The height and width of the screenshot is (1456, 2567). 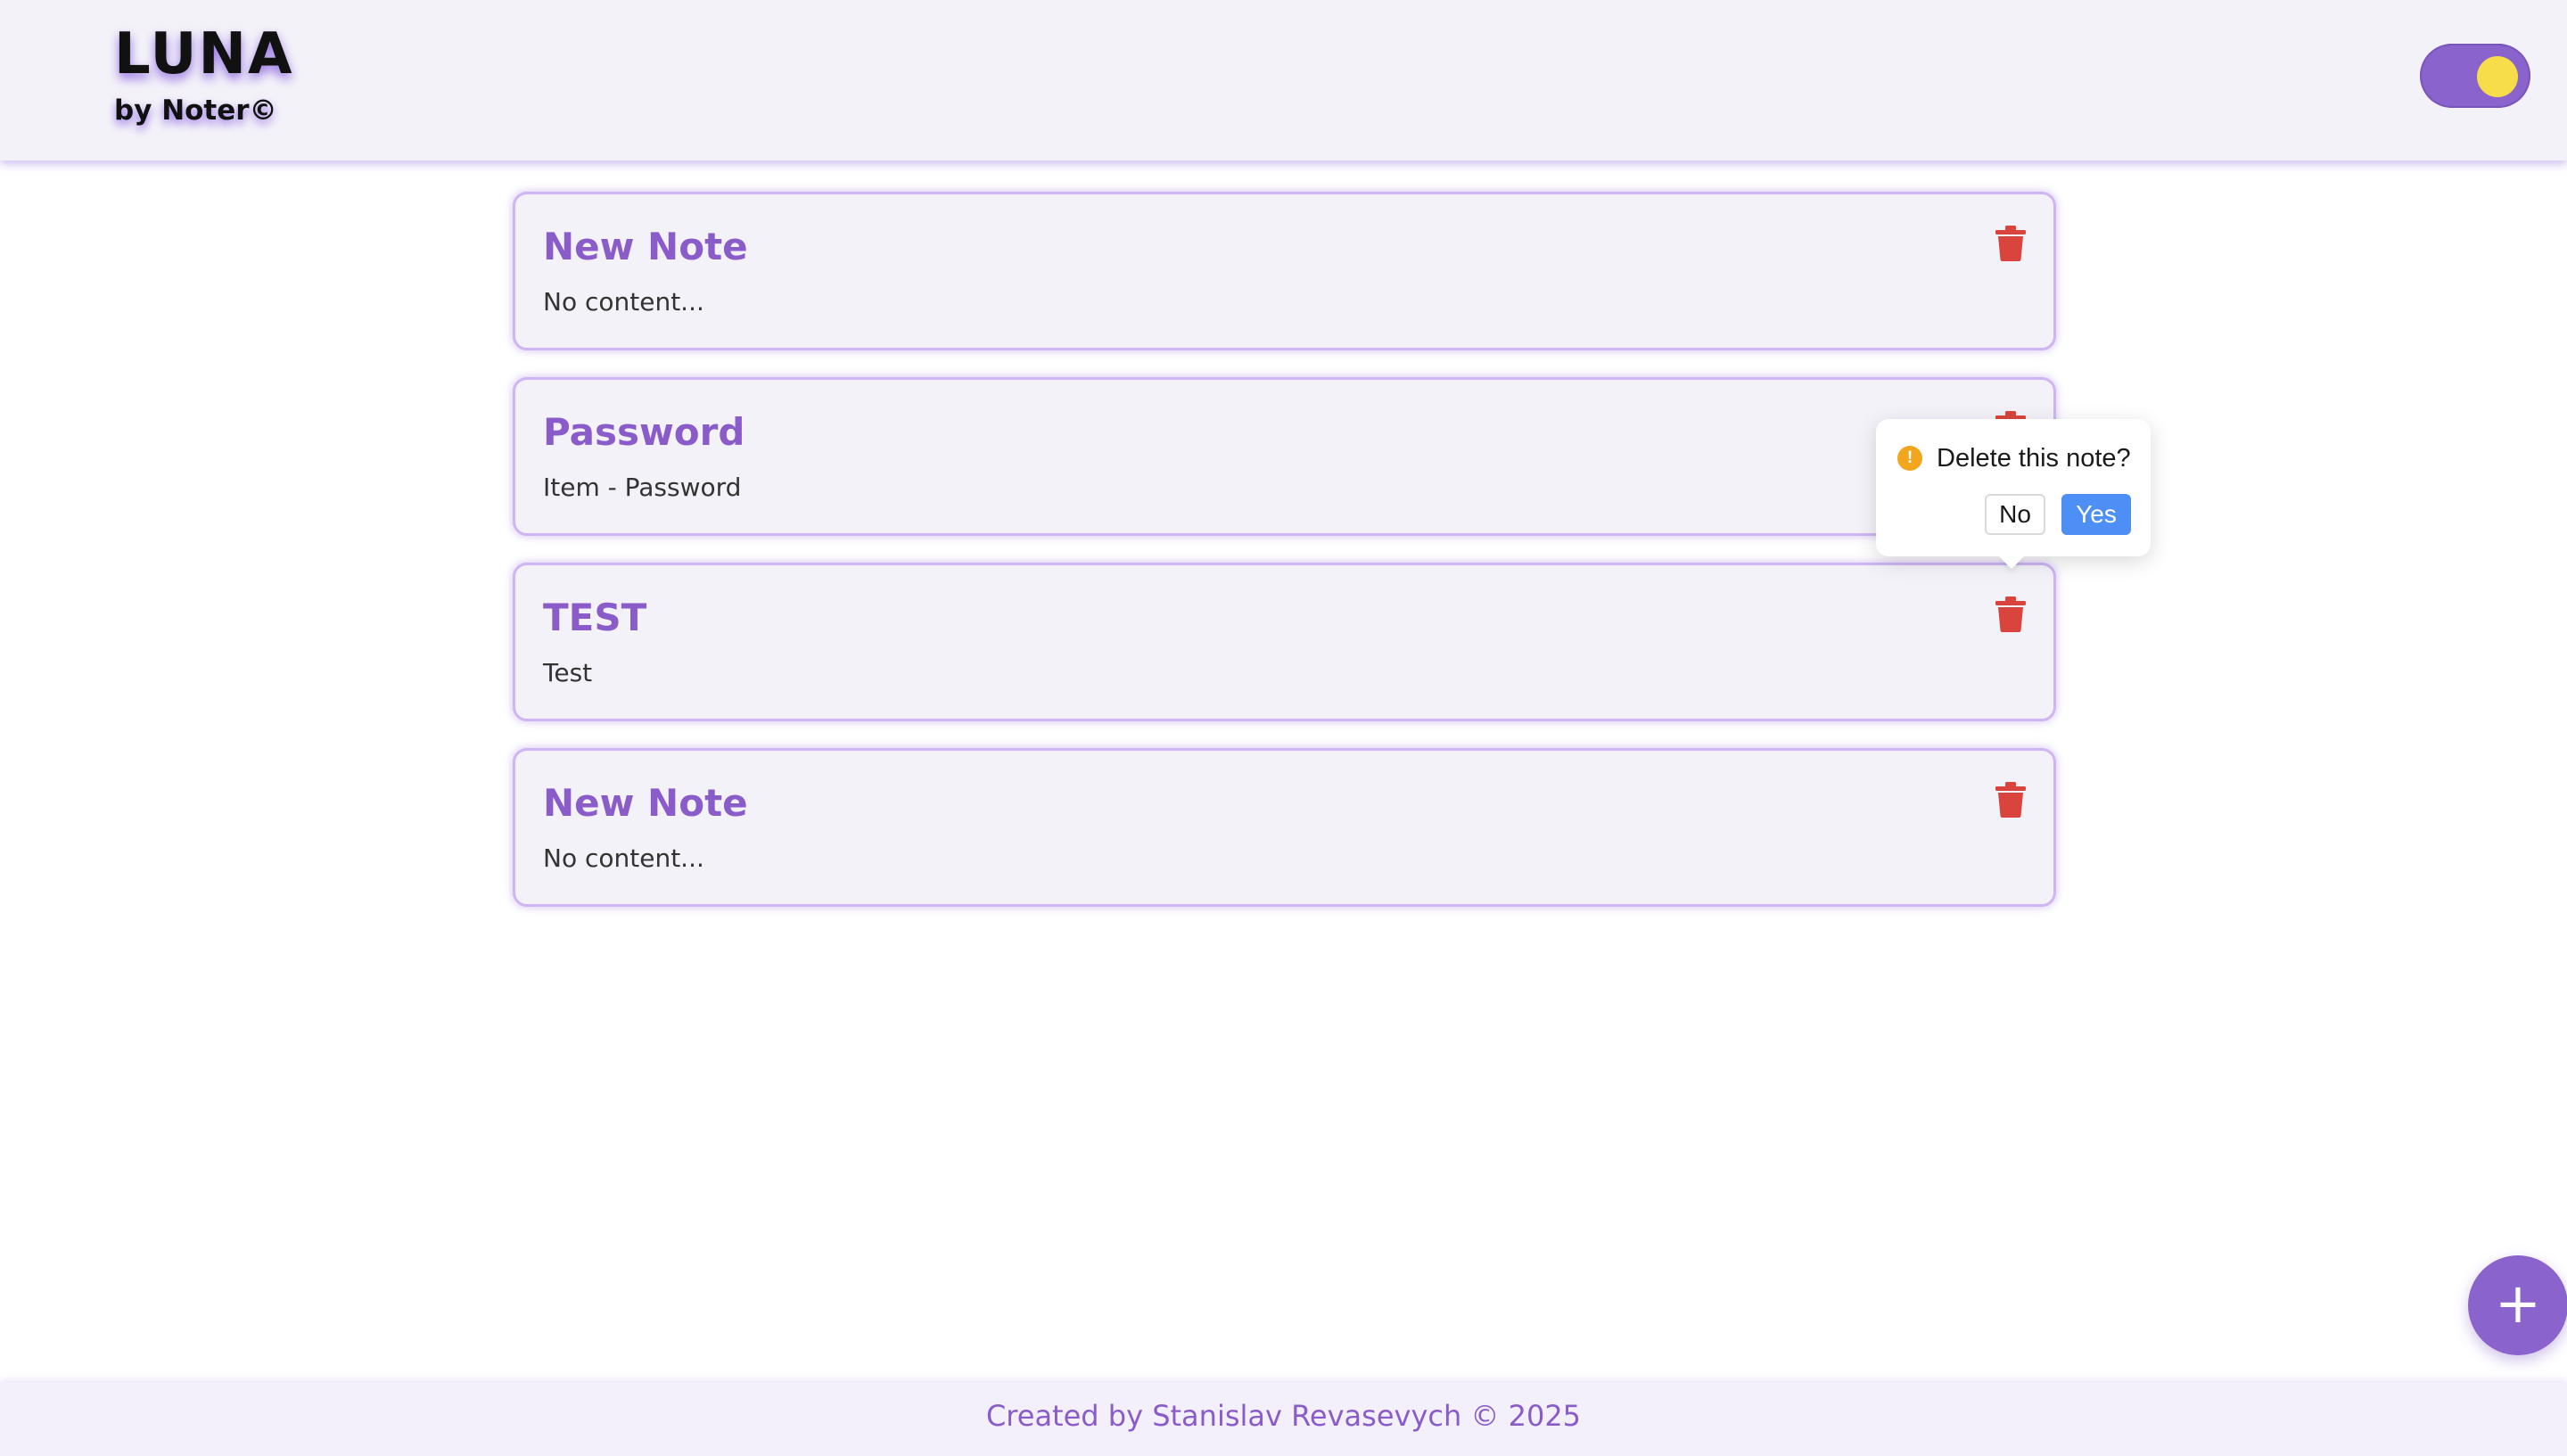 I want to click on theme-toggle, so click(x=2475, y=76).